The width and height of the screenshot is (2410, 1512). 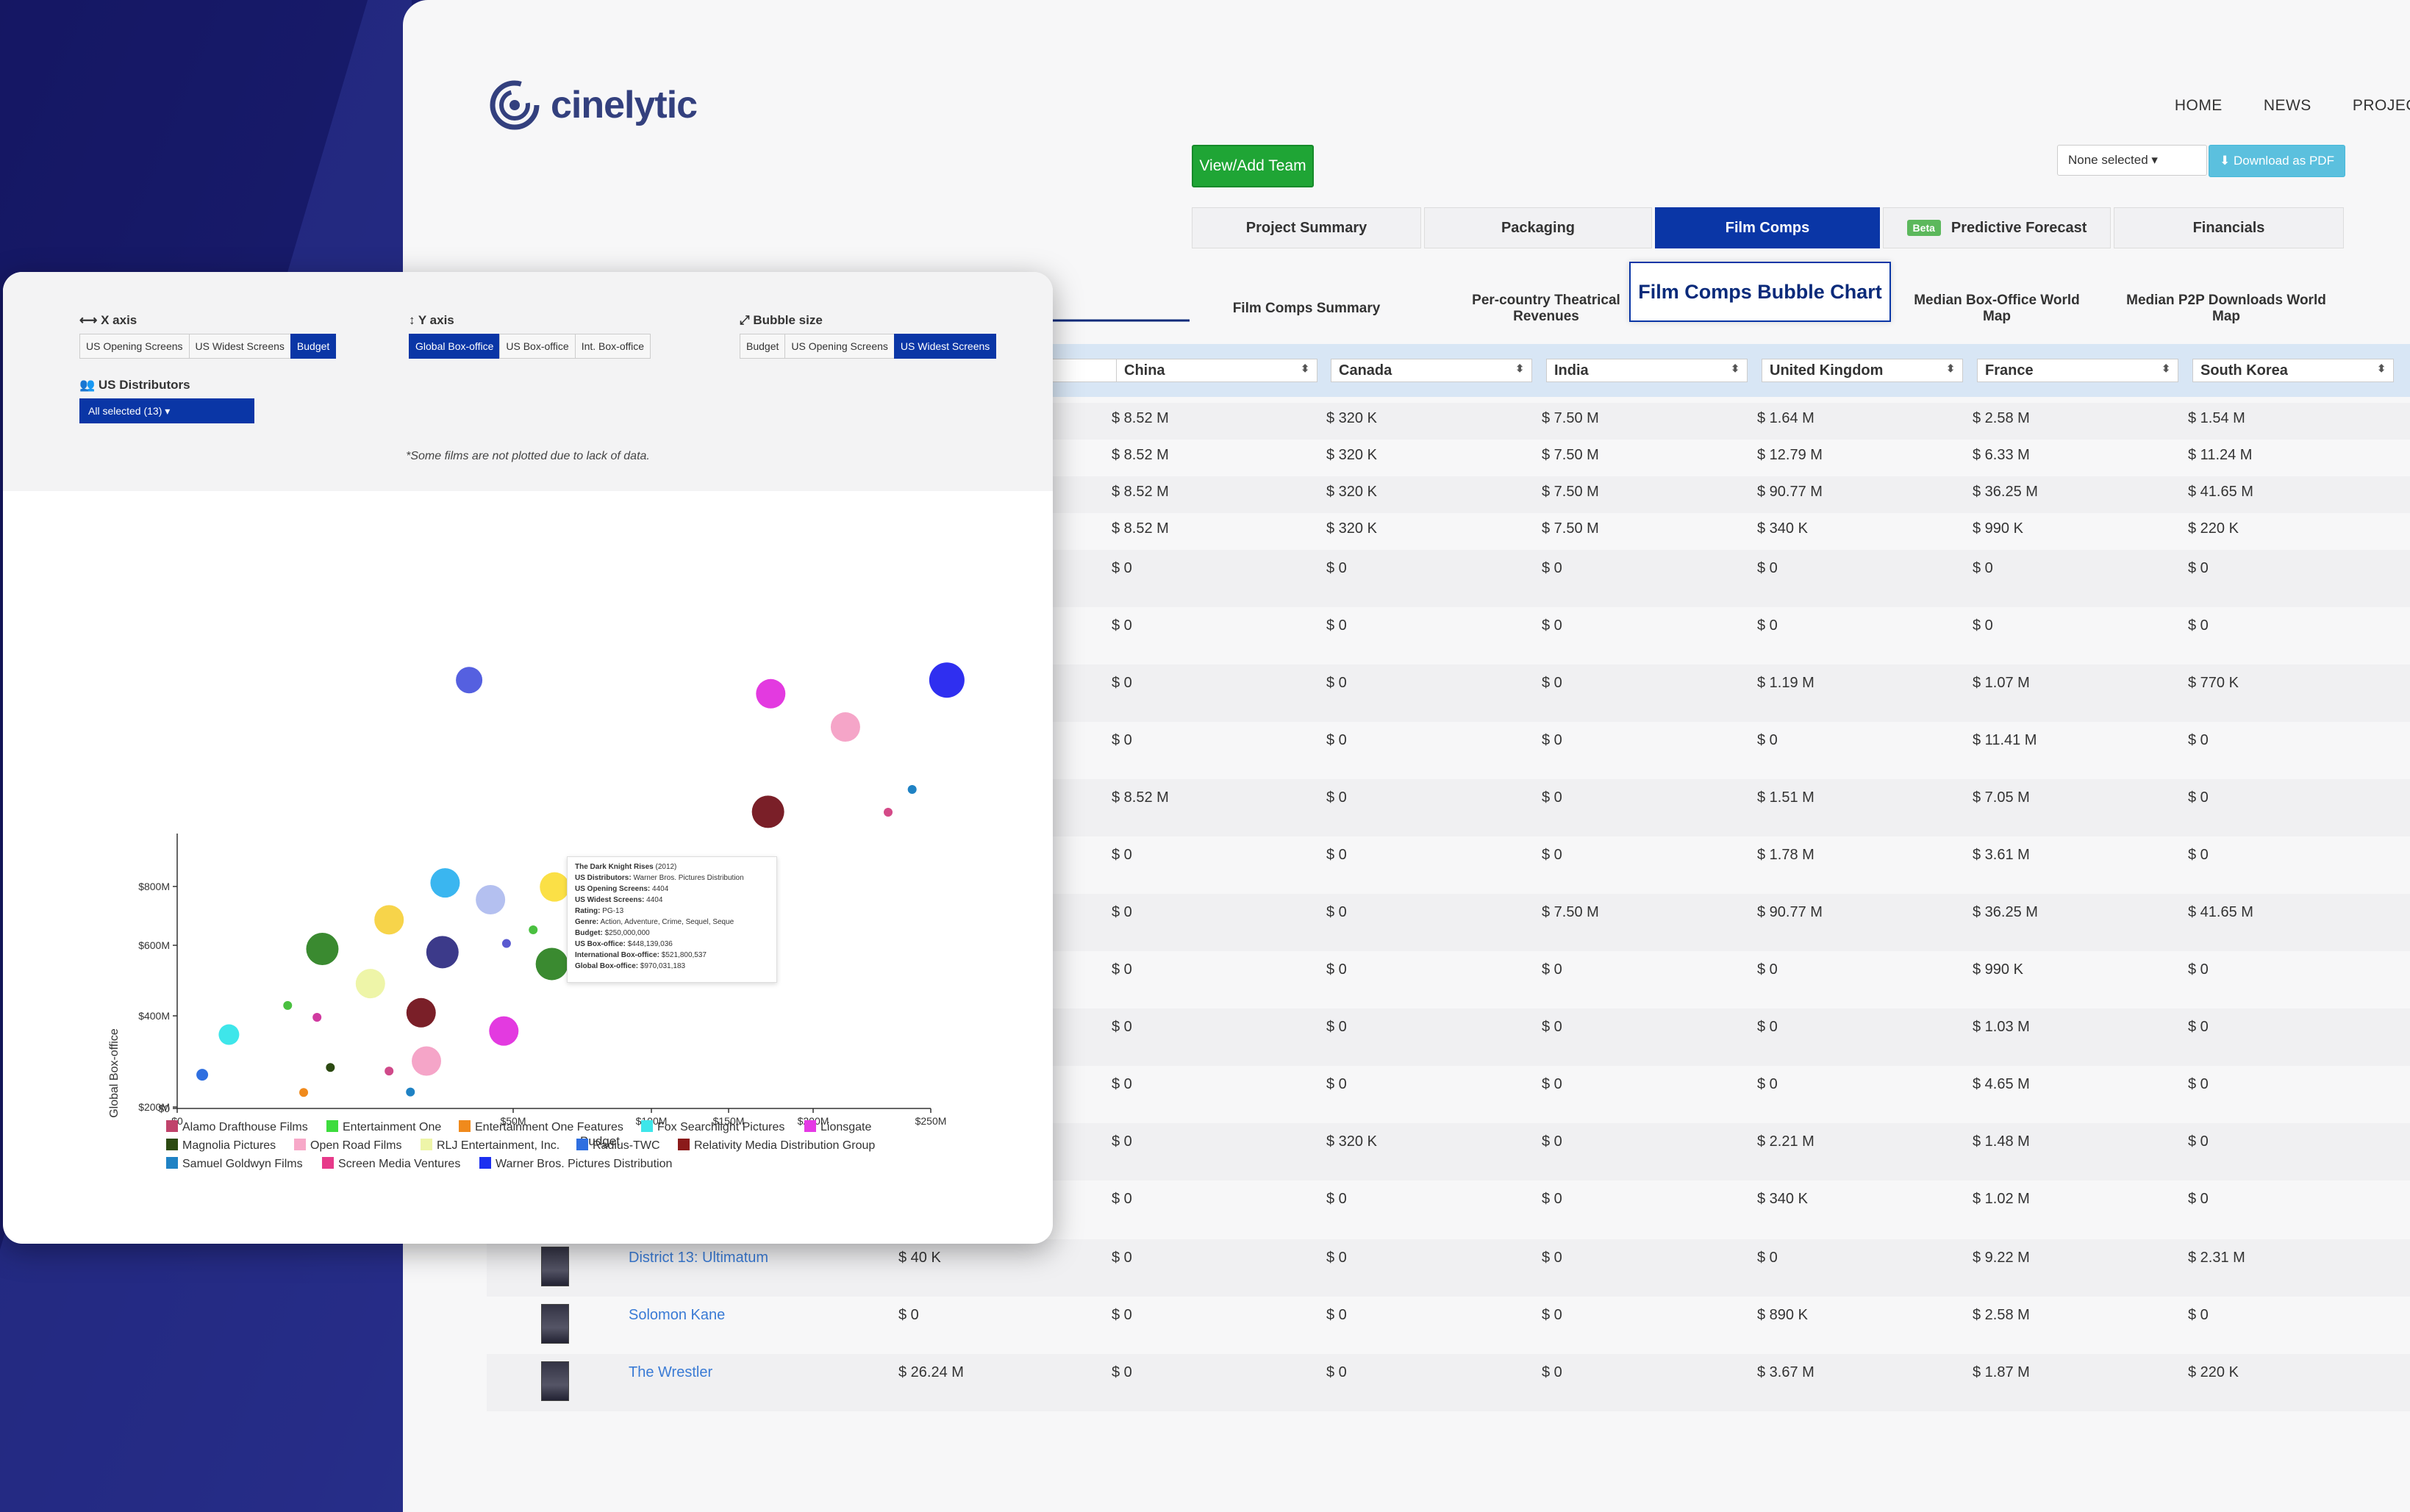 What do you see at coordinates (399, 1164) in the screenshot?
I see `legend-label: Screen Media Ventures` at bounding box center [399, 1164].